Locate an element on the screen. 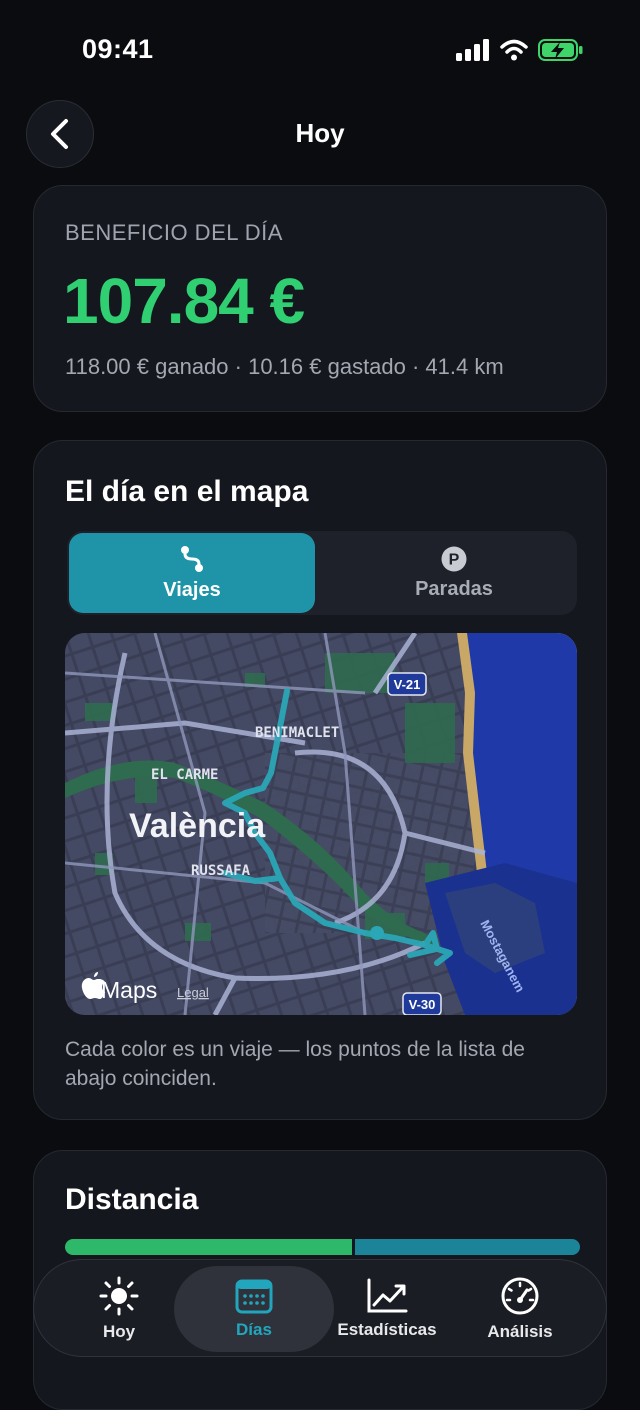  status-time: 09:41 is located at coordinates (118, 49).